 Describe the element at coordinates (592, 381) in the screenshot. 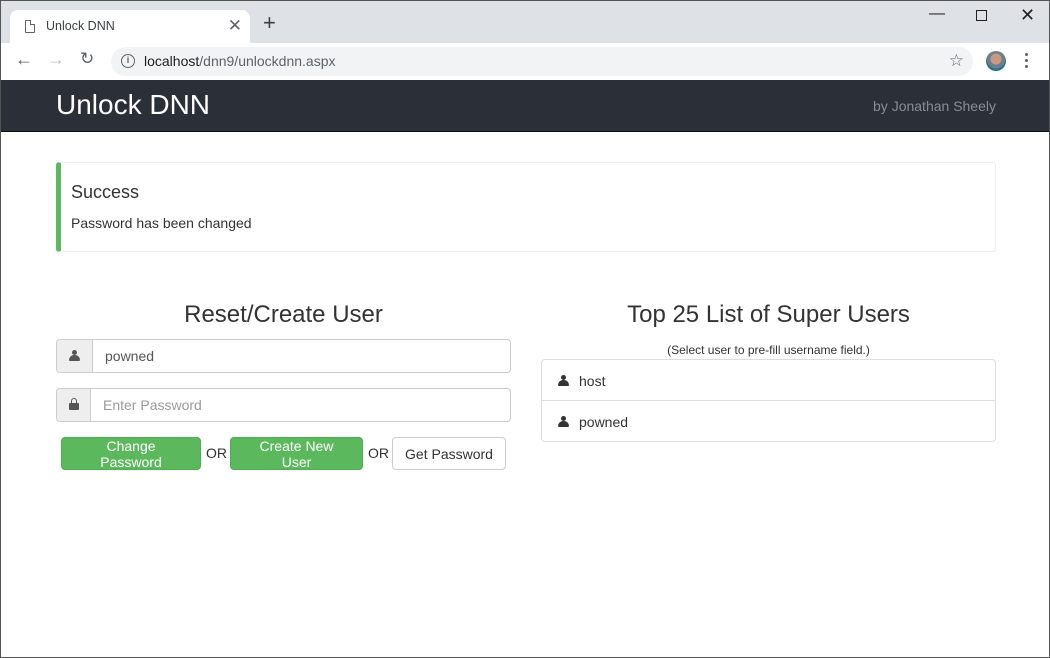

I see `user-name: host` at that location.